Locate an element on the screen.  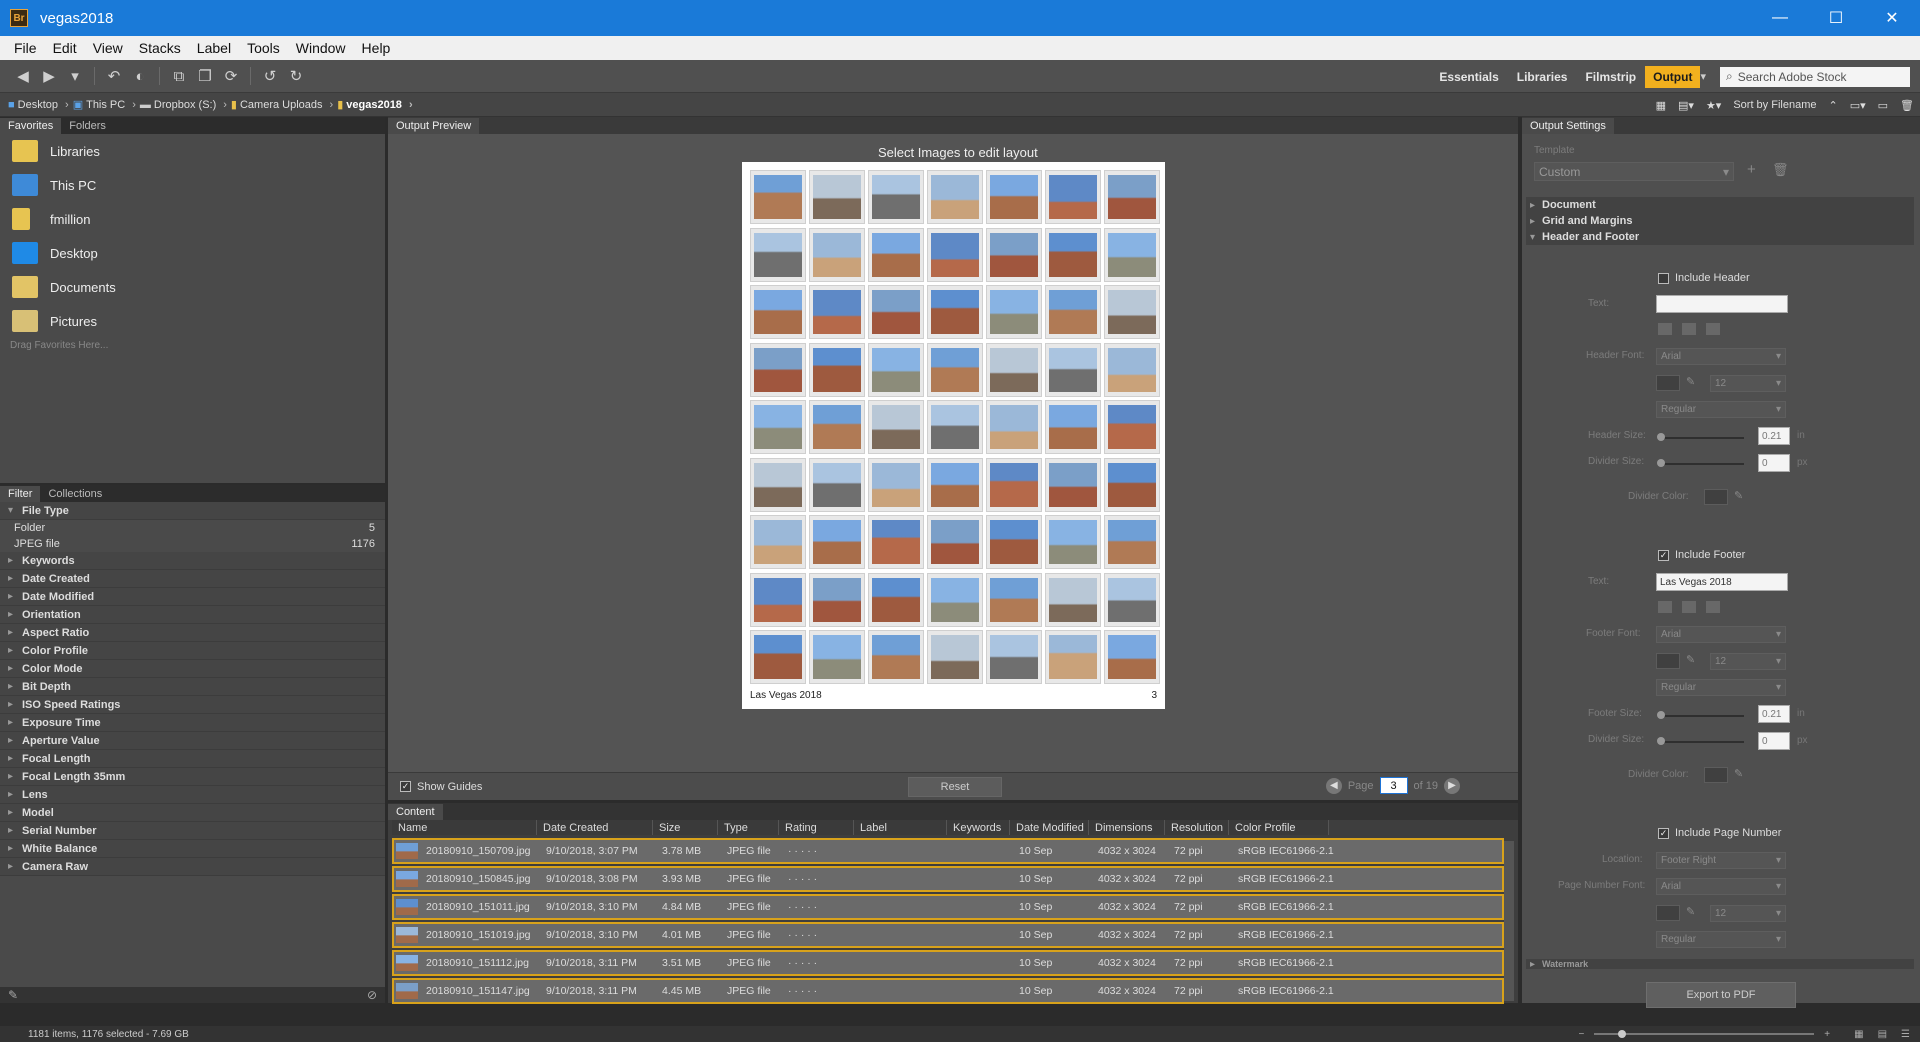
filter-category-keywords: Keywords is located at coordinates (192, 561).